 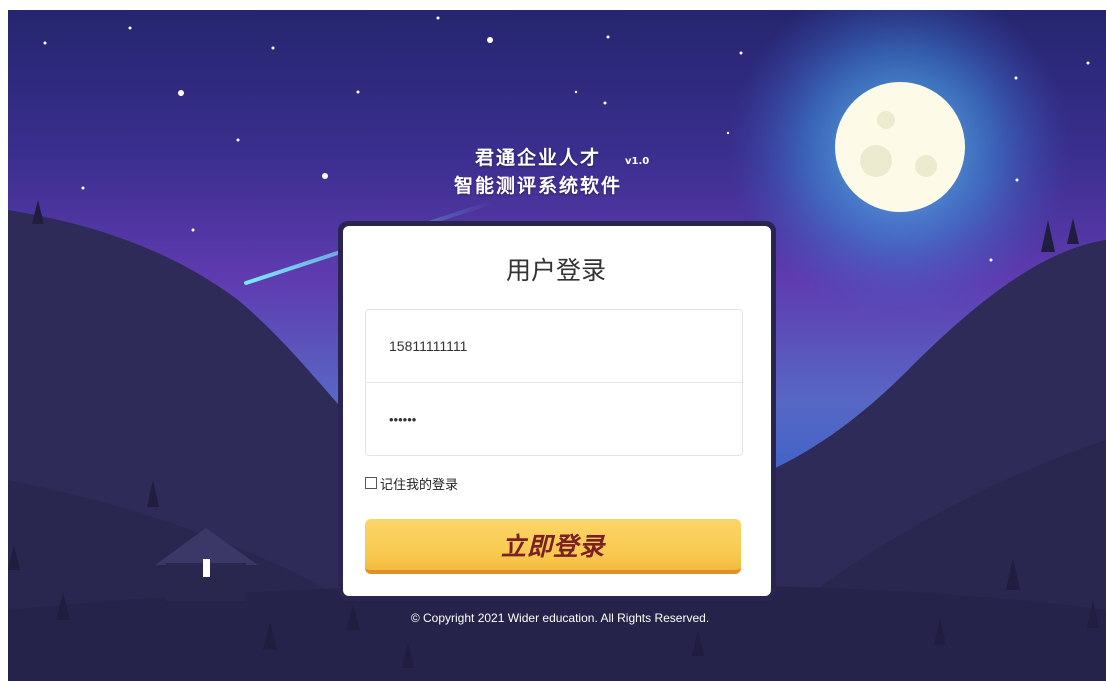 What do you see at coordinates (555, 270) in the screenshot?
I see `login-title: 用户登录` at bounding box center [555, 270].